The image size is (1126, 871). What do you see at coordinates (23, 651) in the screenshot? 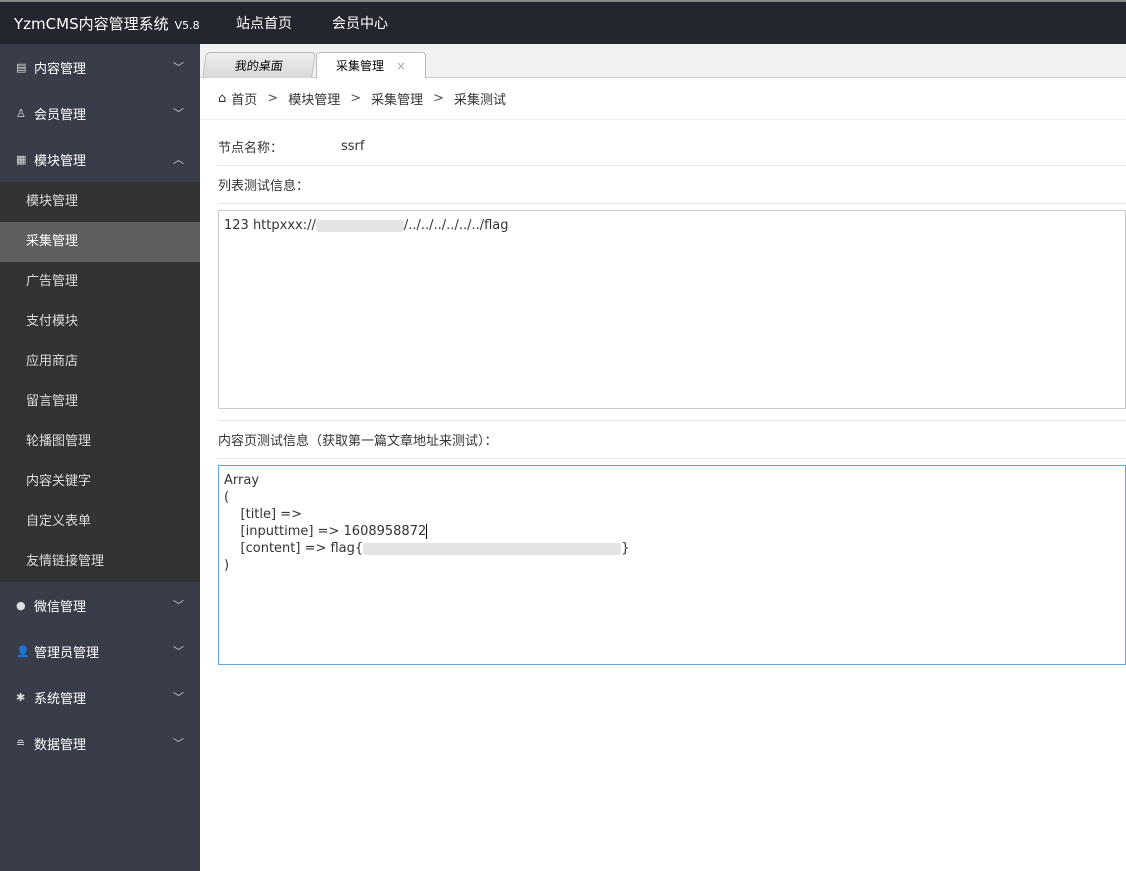
I see `admin-icon: 👤` at bounding box center [23, 651].